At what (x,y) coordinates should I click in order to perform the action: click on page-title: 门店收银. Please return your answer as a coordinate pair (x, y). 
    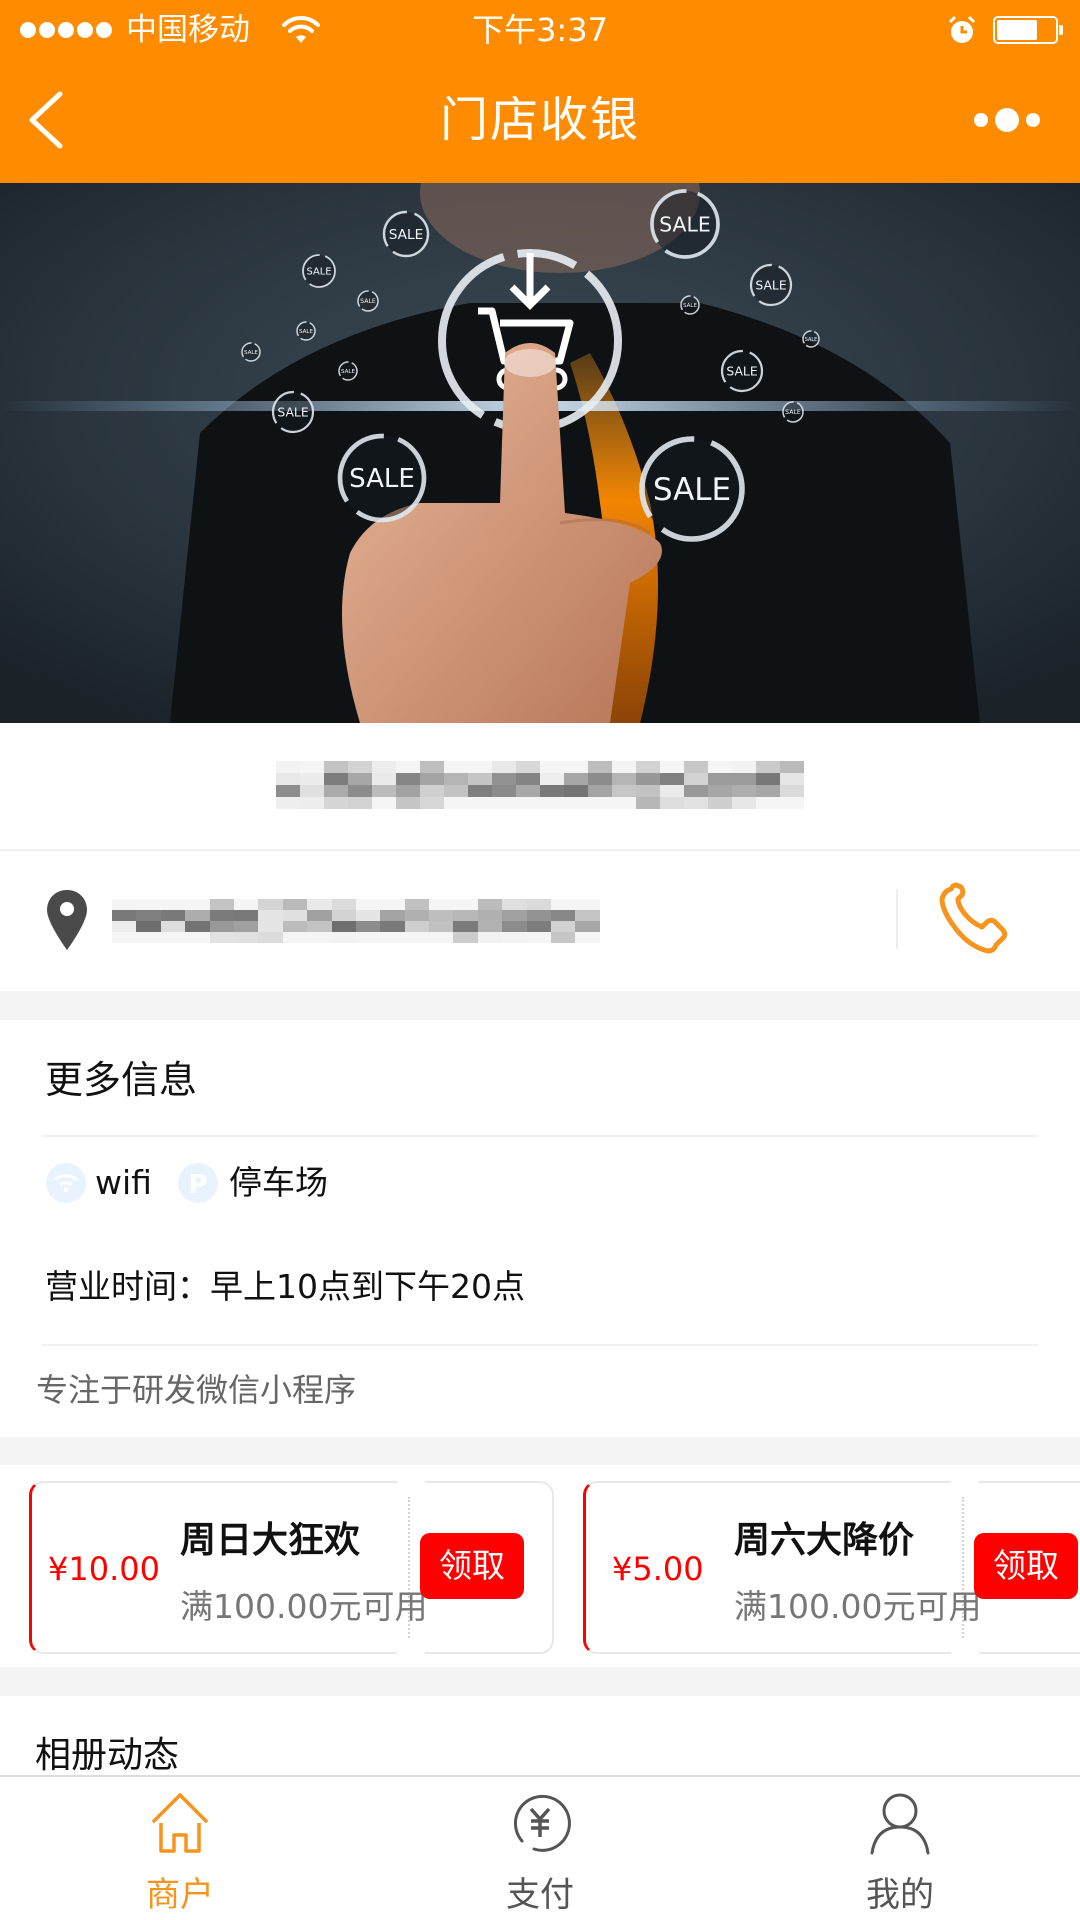
    Looking at the image, I should click on (539, 120).